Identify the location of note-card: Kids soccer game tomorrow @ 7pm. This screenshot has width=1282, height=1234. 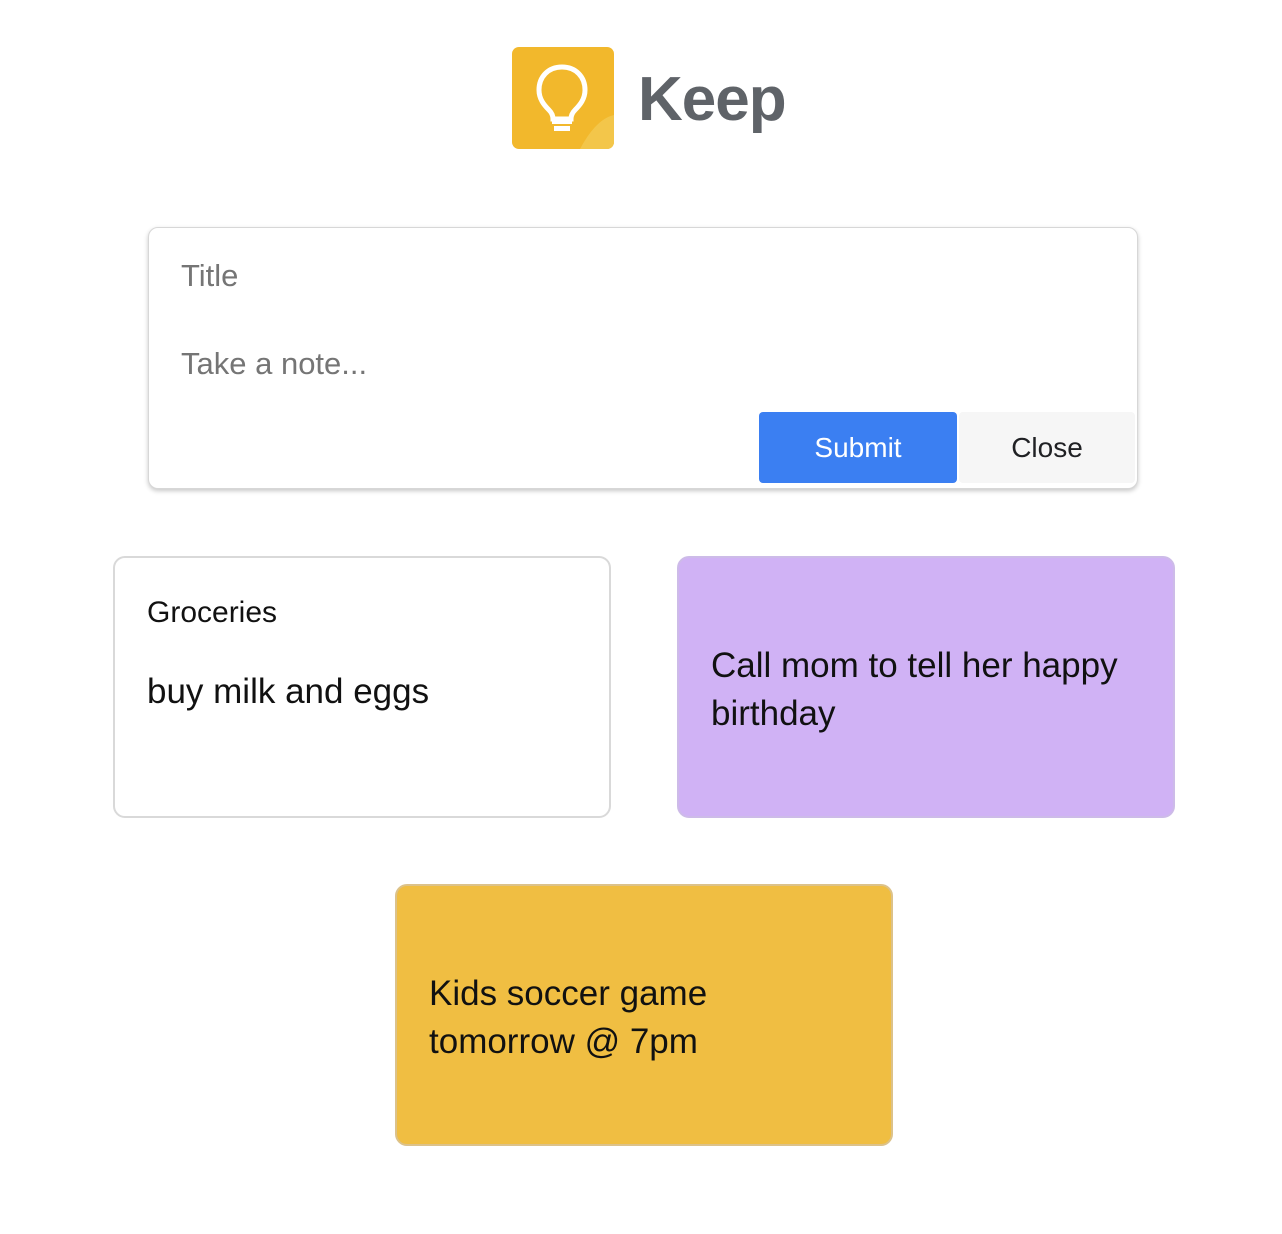
(644, 1015).